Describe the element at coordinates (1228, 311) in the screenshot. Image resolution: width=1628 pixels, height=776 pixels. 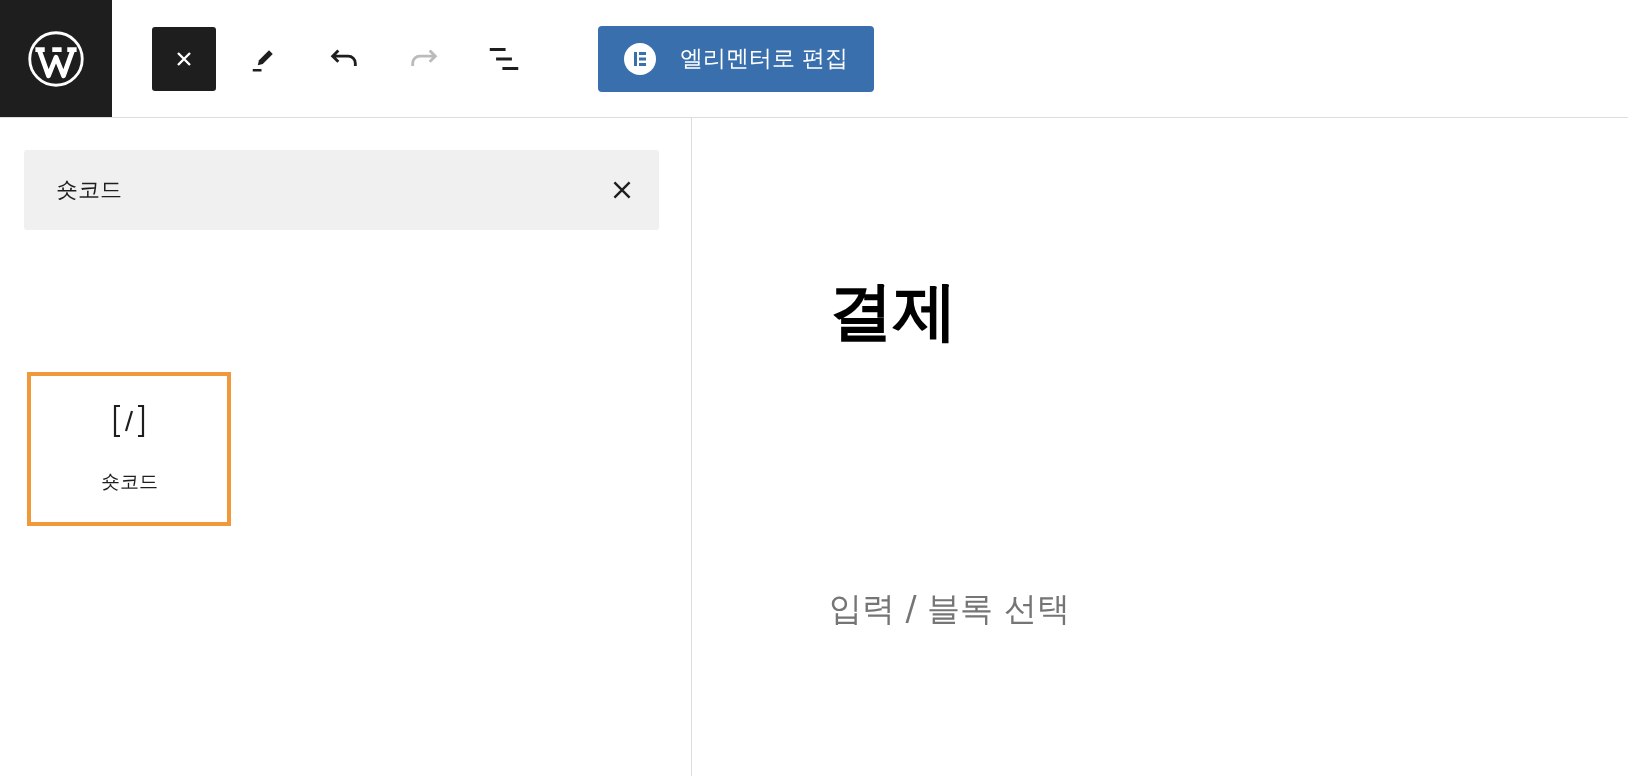
I see `page-title: 결제` at that location.